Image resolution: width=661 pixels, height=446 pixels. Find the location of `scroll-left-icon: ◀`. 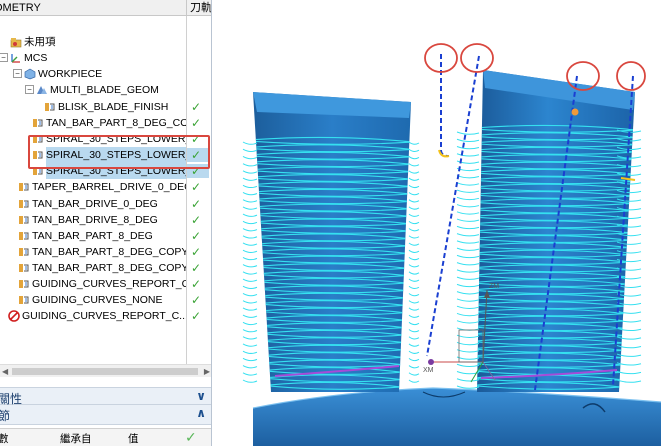

scroll-left-icon: ◀ is located at coordinates (5, 371).